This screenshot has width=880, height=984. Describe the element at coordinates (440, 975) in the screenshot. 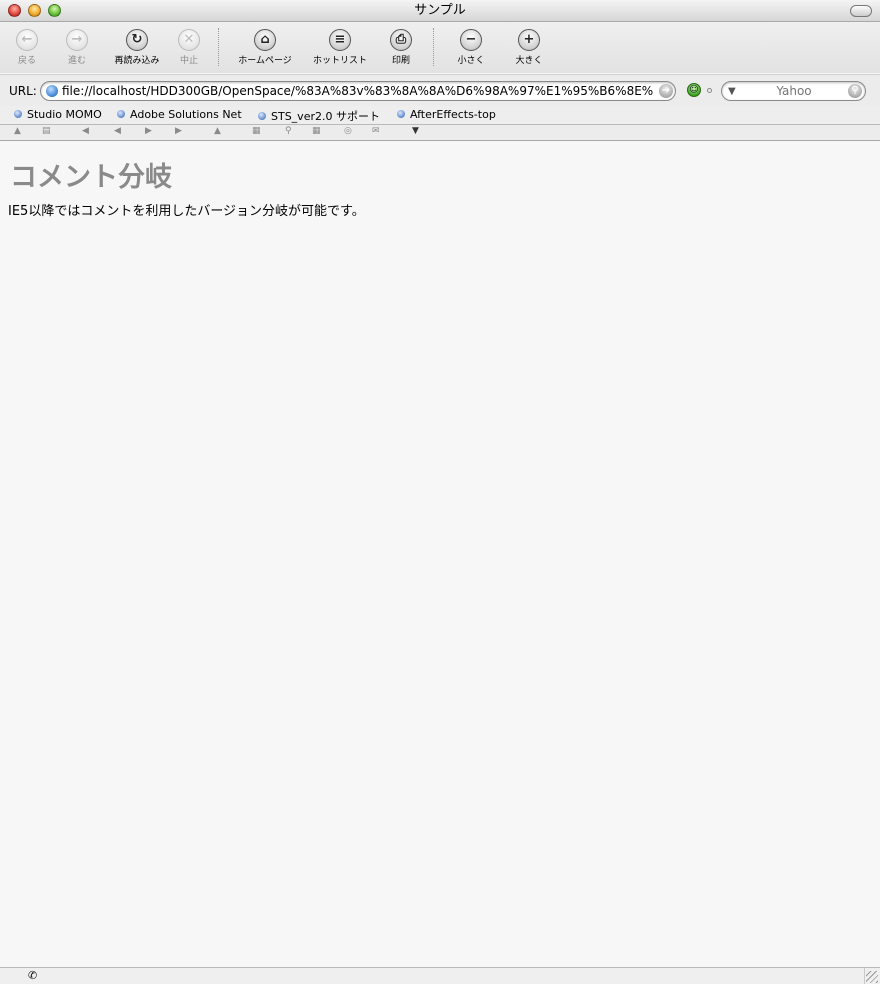

I see `status-bar: ✆` at that location.